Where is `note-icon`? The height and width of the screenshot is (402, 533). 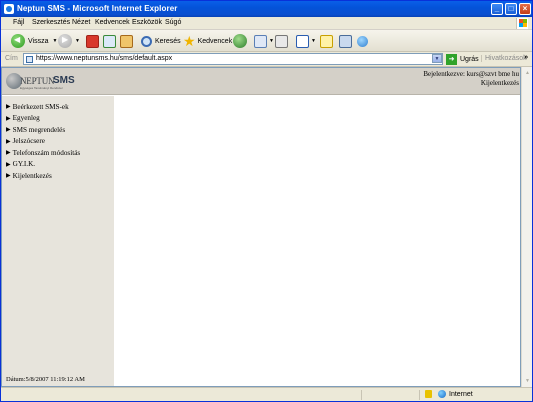
note-icon is located at coordinates (326, 41).